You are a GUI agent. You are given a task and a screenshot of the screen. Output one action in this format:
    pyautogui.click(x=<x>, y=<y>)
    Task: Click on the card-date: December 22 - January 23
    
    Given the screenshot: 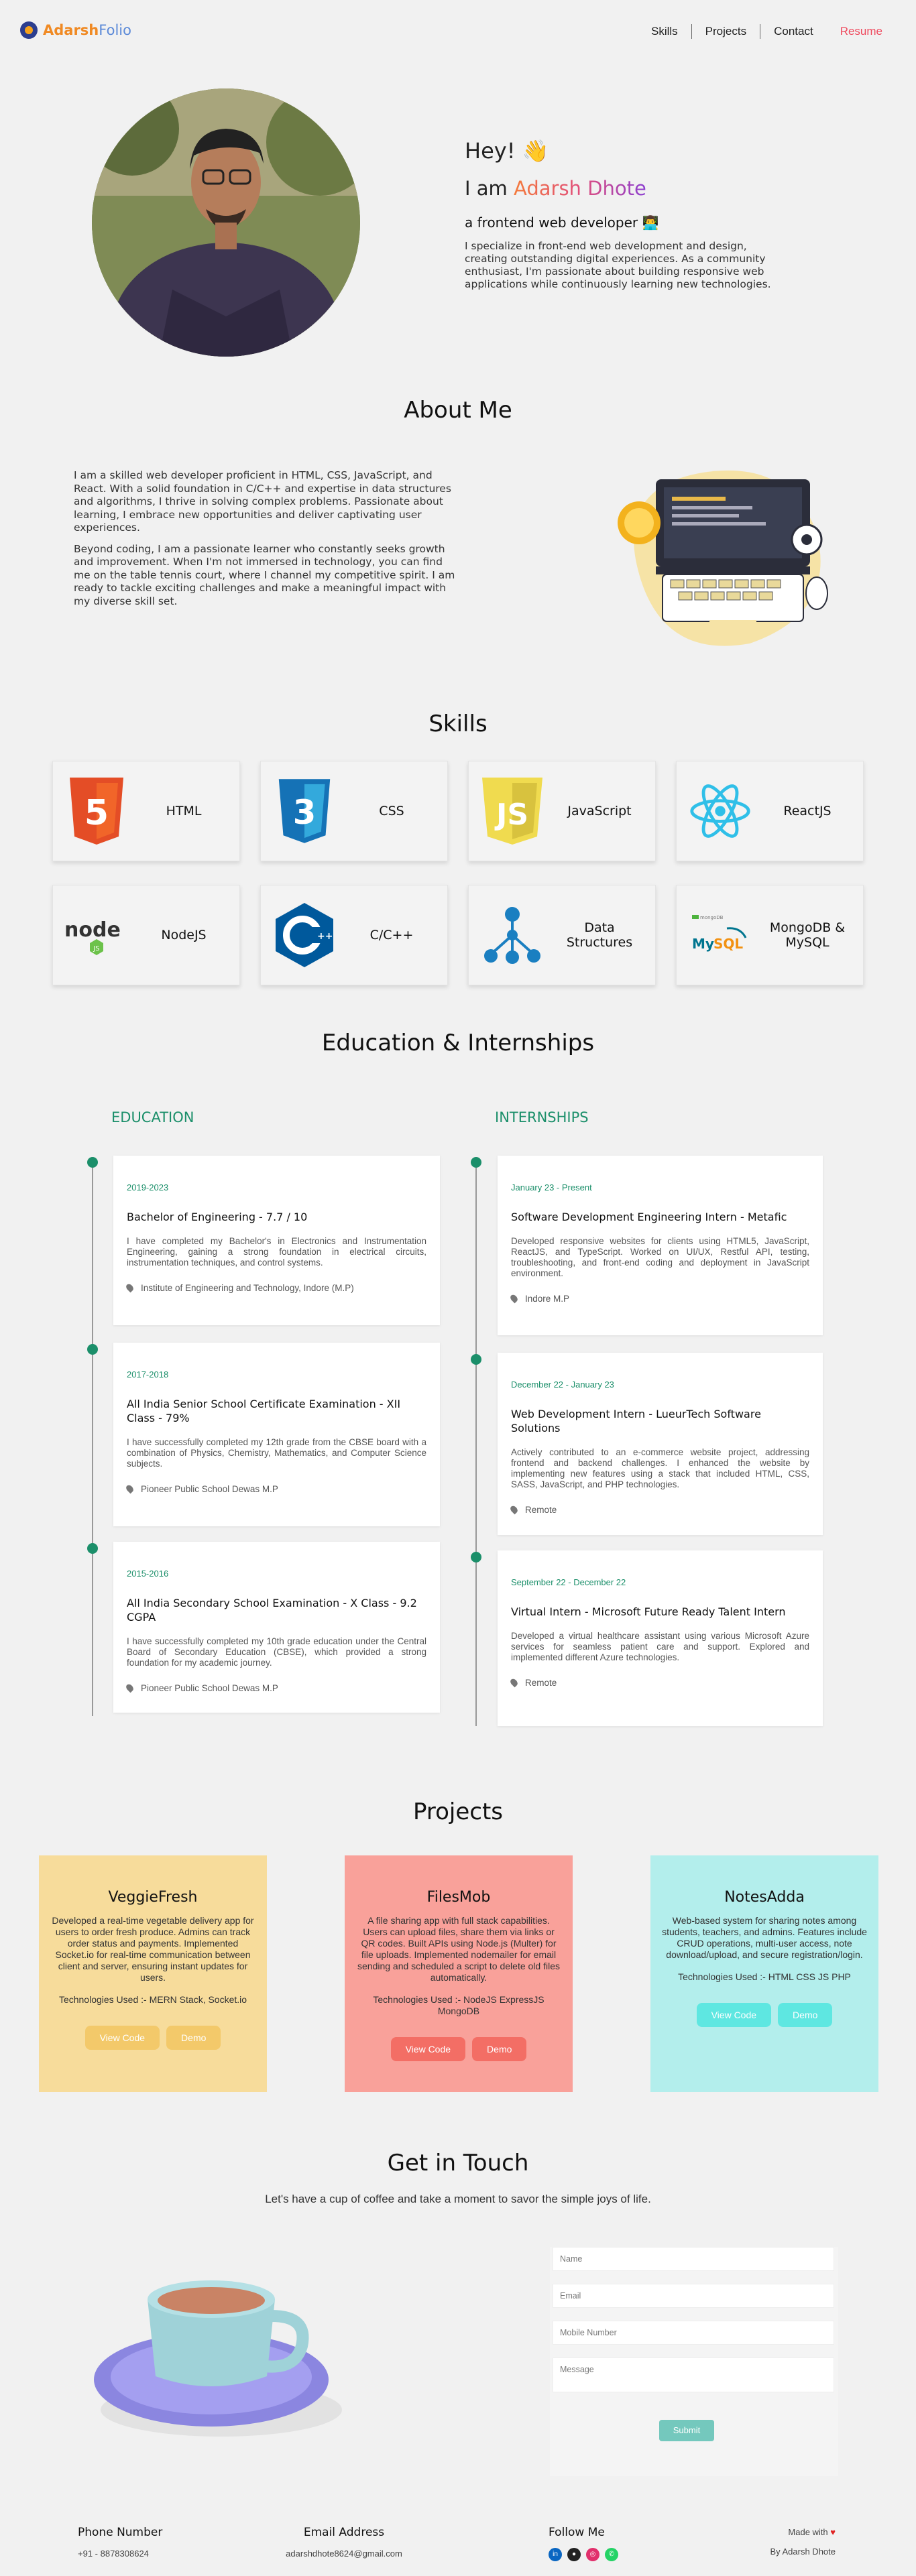 What is the action you would take?
    pyautogui.click(x=562, y=1385)
    